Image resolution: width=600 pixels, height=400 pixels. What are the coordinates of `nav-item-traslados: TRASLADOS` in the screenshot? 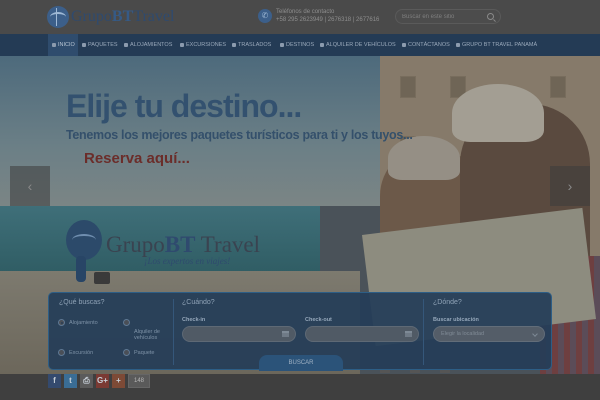 It's located at (251, 45).